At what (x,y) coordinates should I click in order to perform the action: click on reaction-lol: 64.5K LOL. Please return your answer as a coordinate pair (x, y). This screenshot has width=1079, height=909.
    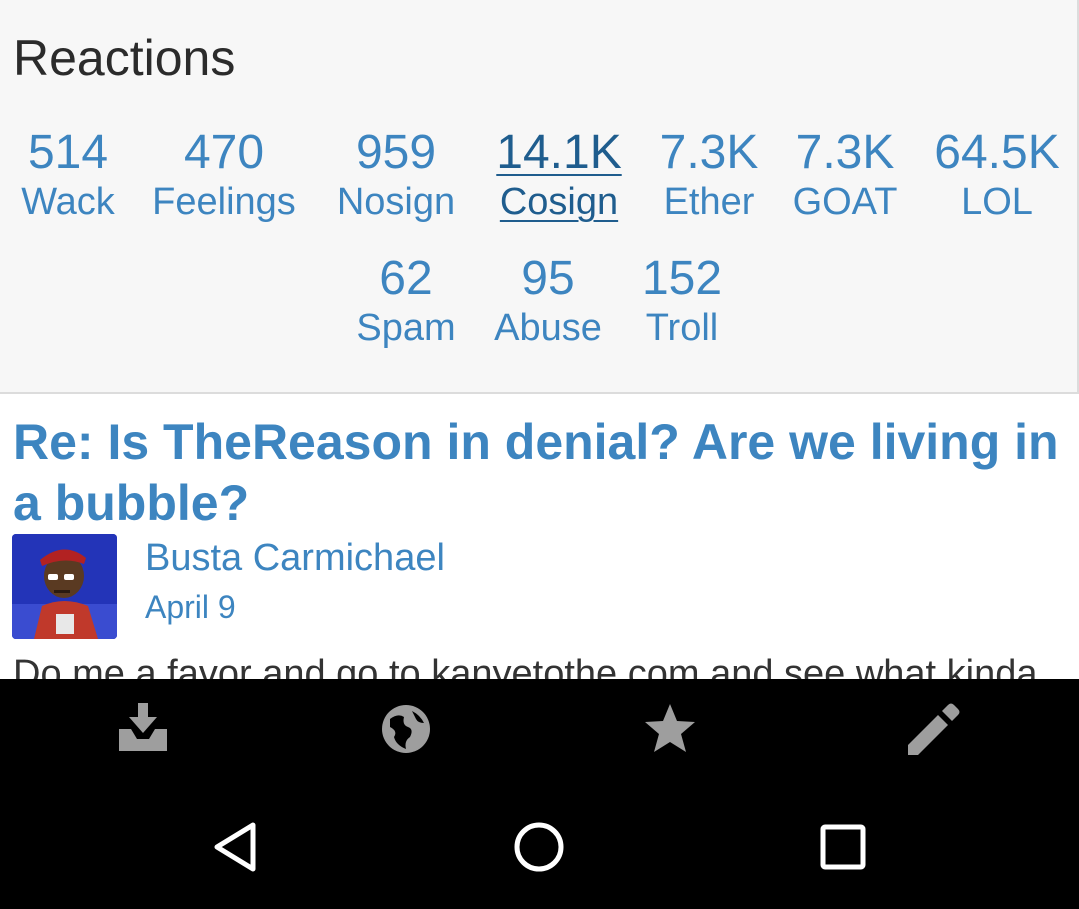
    Looking at the image, I should click on (997, 177).